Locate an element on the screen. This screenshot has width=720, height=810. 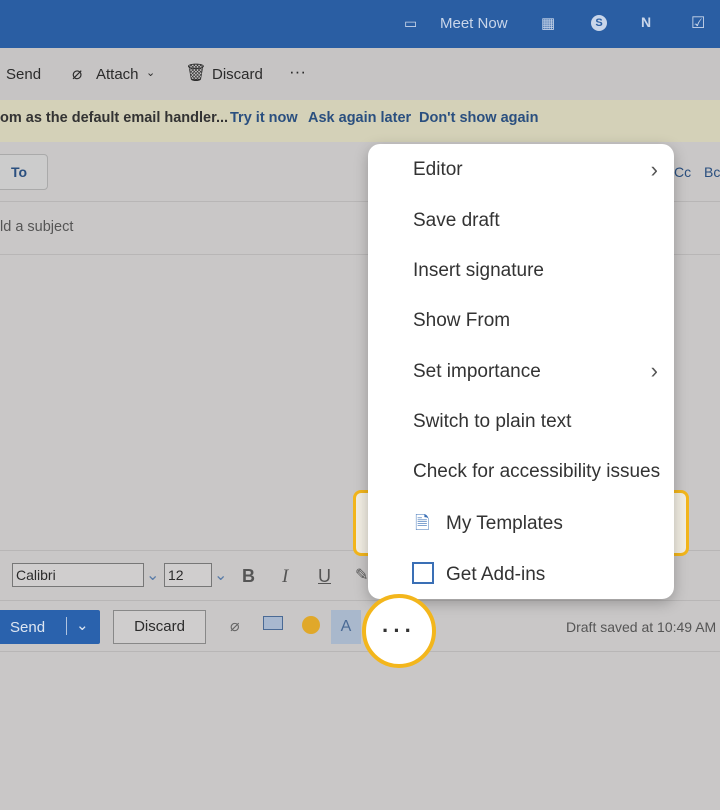
image-icon is located at coordinates (273, 623).